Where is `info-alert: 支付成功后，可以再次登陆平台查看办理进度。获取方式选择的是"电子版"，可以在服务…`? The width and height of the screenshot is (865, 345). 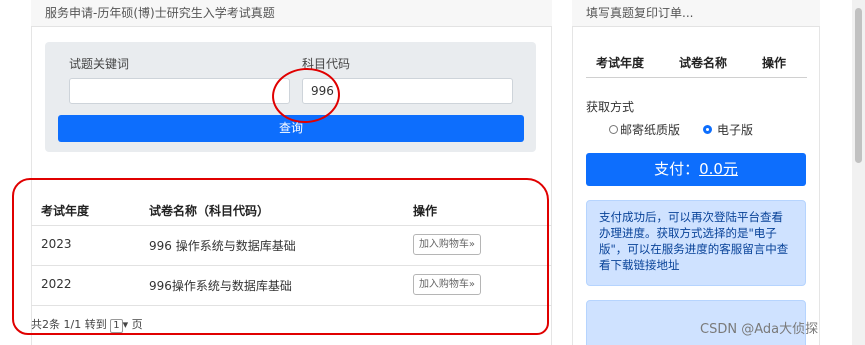
info-alert: 支付成功后，可以再次登陆平台查看办理进度。获取方式选择的是"电子版"，可以在服务… is located at coordinates (696, 243).